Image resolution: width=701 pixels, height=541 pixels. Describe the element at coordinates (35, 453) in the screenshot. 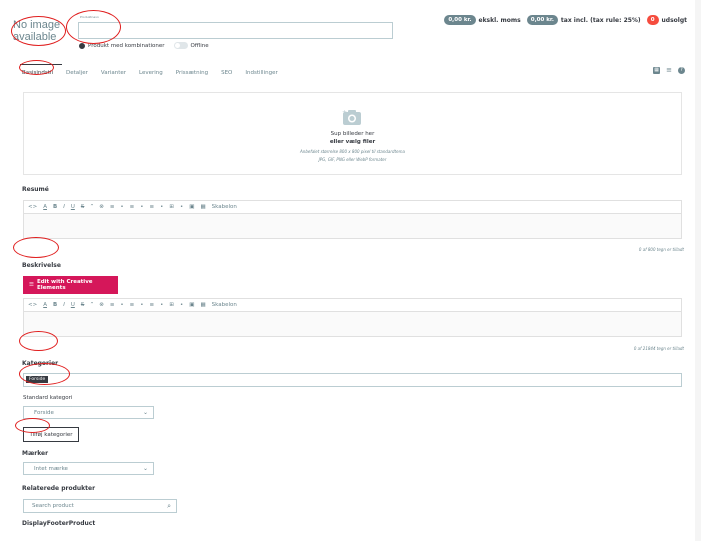

I see `brand-title: Mærker` at that location.